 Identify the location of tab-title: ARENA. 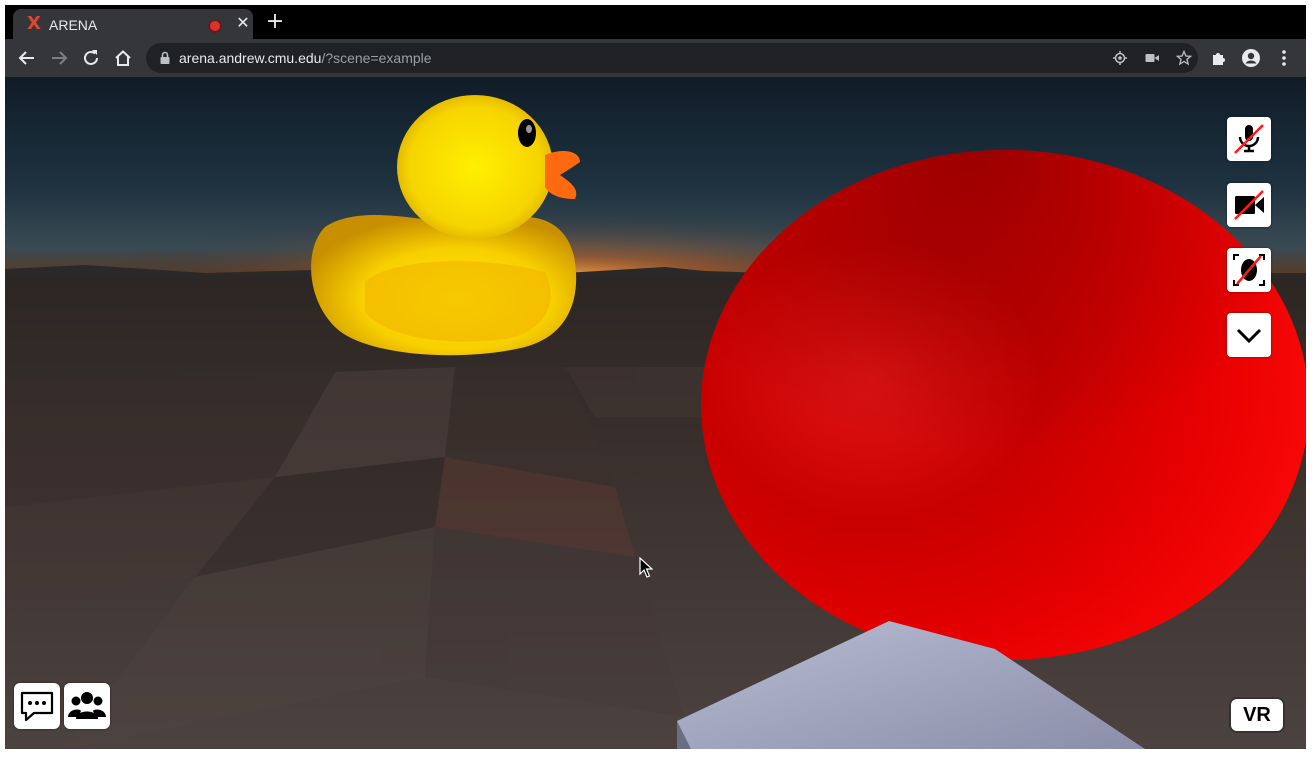
(73, 25).